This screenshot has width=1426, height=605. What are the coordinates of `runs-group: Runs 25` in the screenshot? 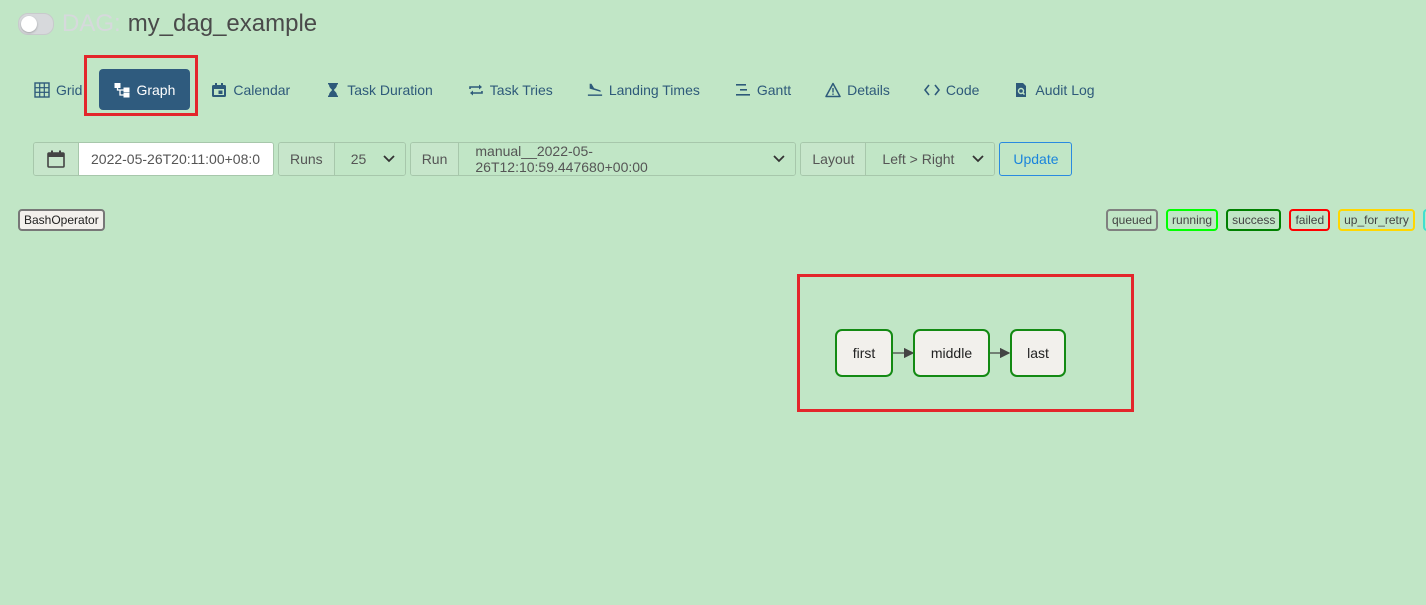 It's located at (342, 159).